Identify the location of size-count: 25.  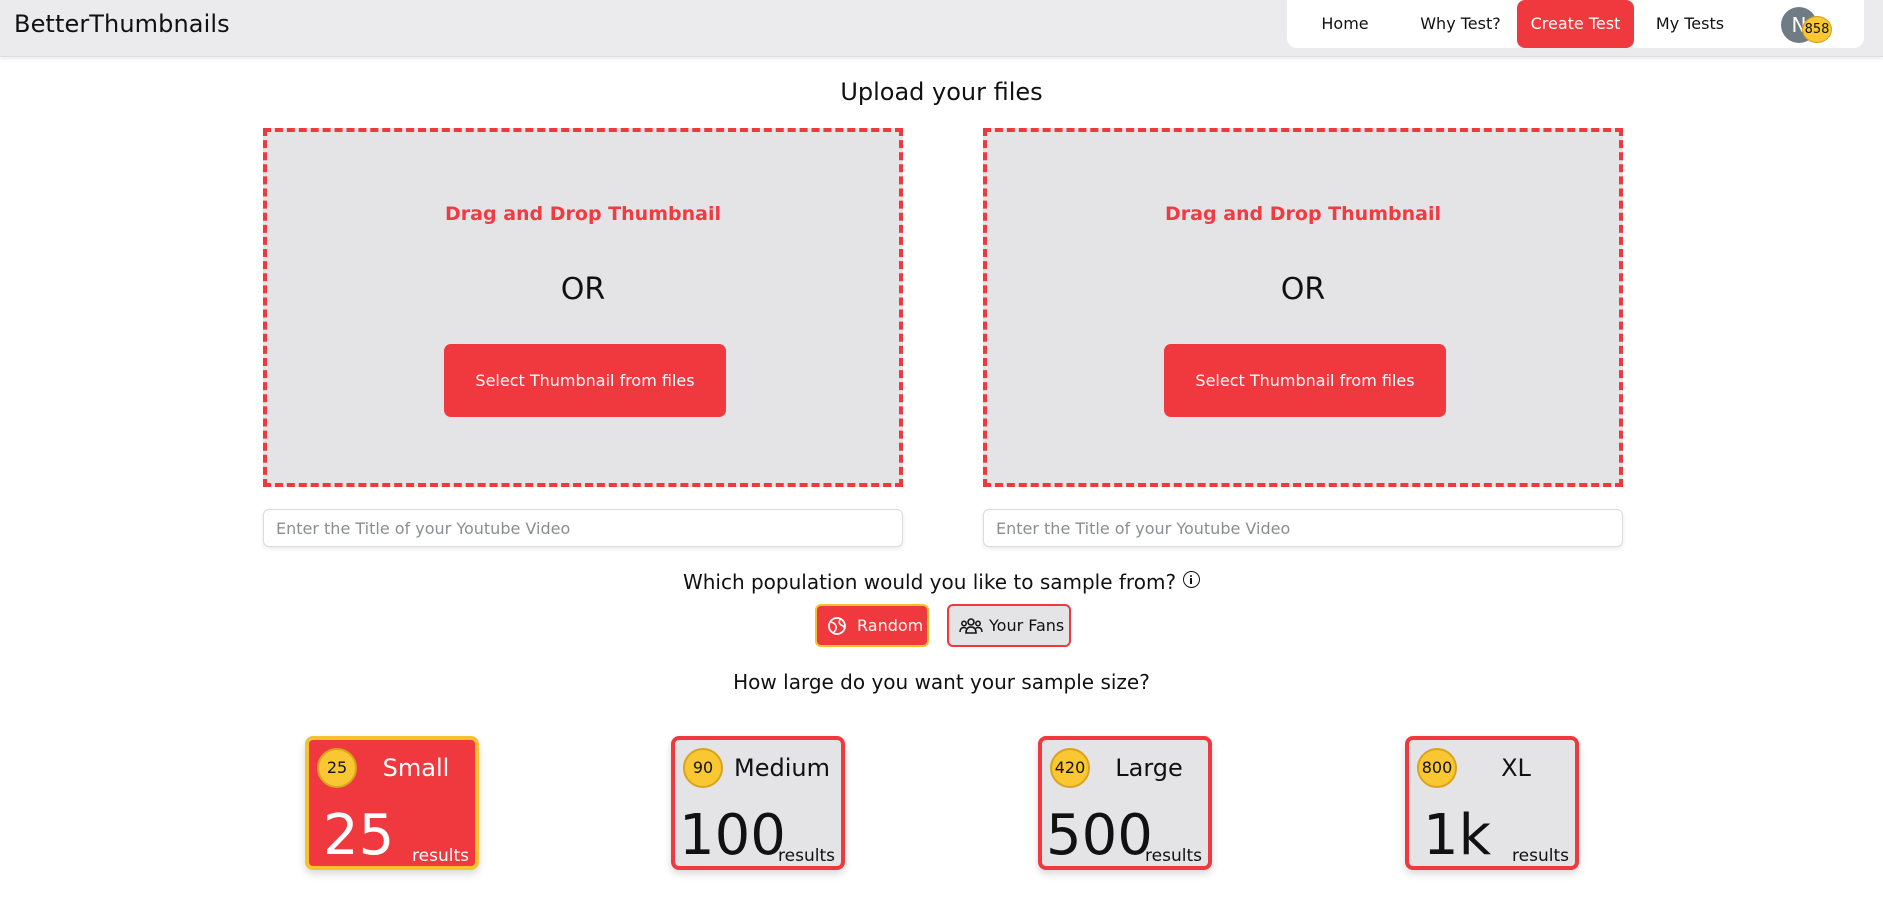
(359, 835).